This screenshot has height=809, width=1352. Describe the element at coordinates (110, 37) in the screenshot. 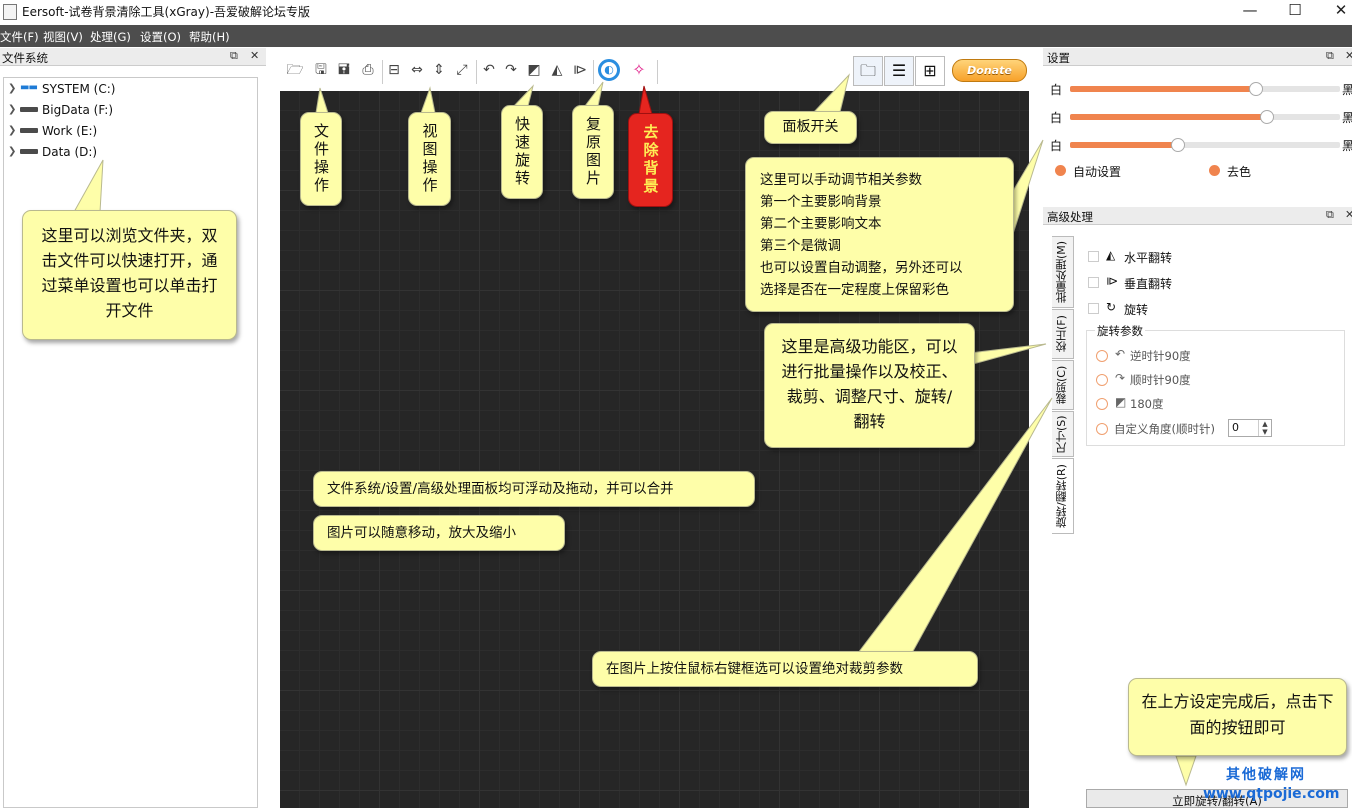

I see `menu-process: 处理(G)` at that location.